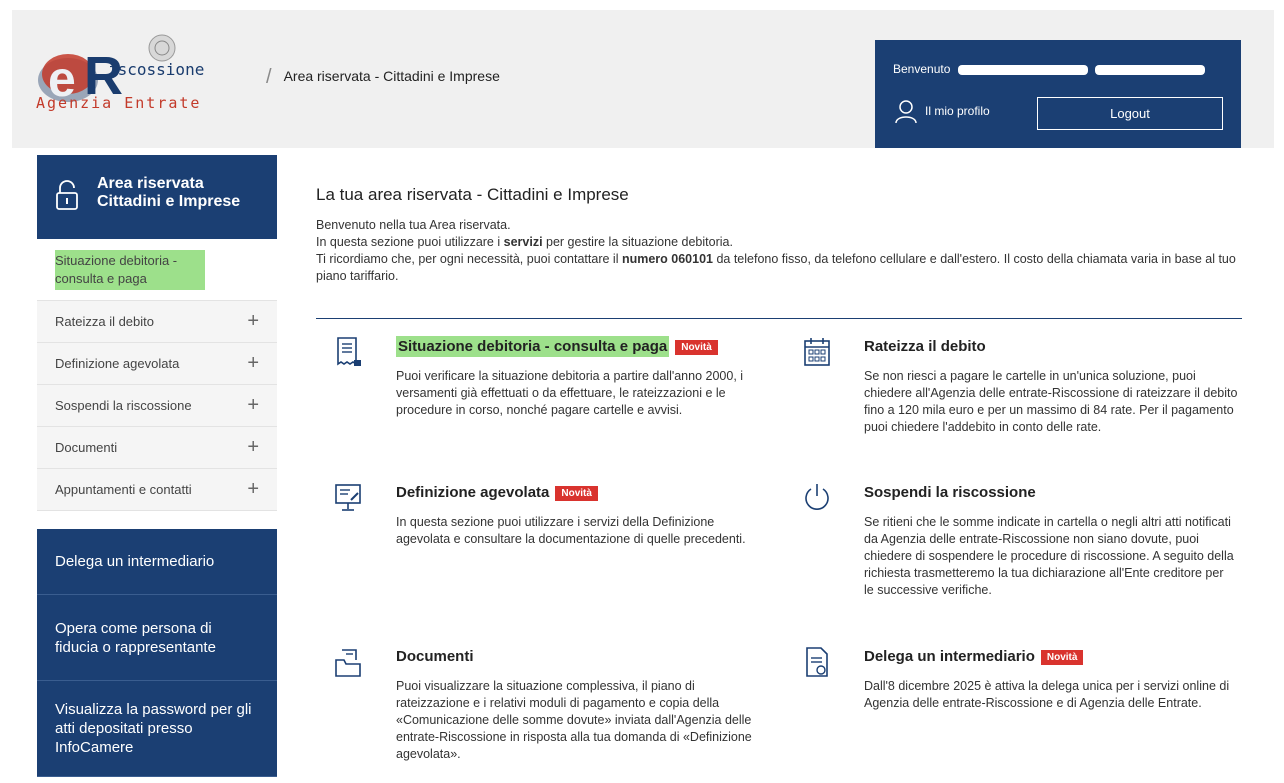 The width and height of the screenshot is (1284, 783). Describe the element at coordinates (906, 112) in the screenshot. I see `user-icon` at that location.